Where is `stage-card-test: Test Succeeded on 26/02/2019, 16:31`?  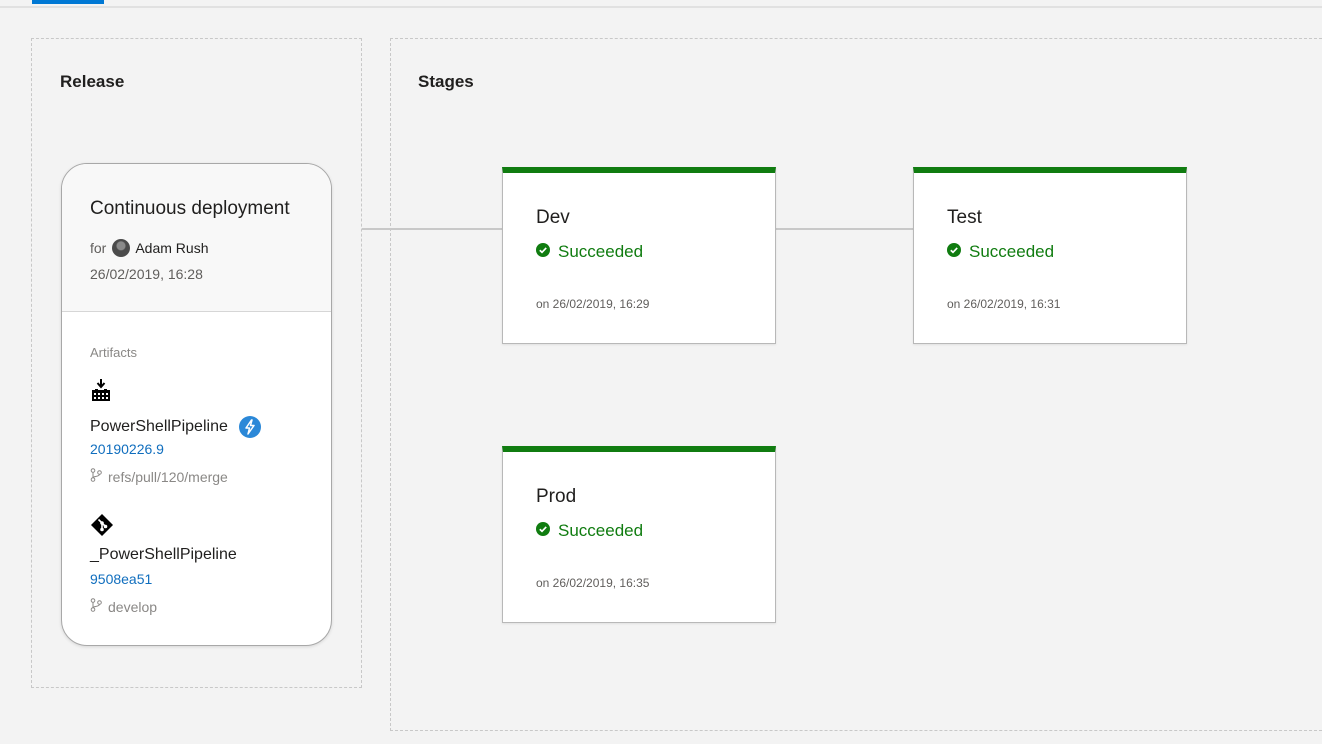 stage-card-test: Test Succeeded on 26/02/2019, 16:31 is located at coordinates (1050, 255).